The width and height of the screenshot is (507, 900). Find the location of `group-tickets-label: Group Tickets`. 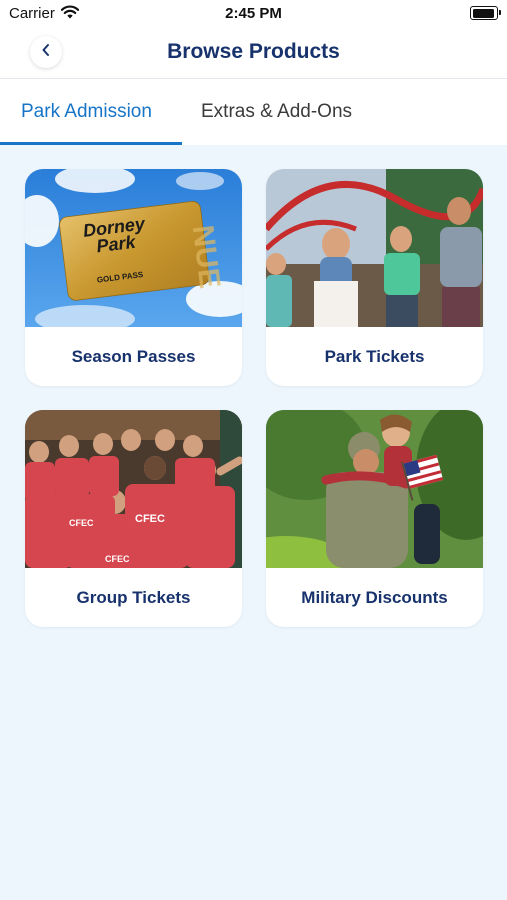

group-tickets-label: Group Tickets is located at coordinates (133, 597).